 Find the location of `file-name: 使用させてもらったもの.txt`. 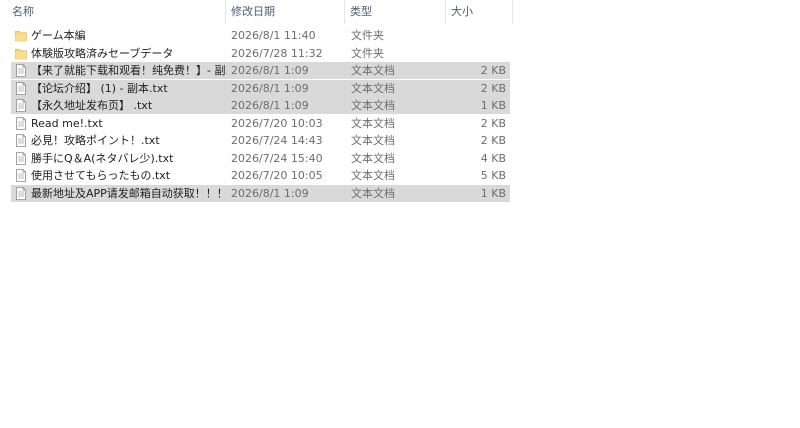

file-name: 使用させてもらったもの.txt is located at coordinates (101, 175).